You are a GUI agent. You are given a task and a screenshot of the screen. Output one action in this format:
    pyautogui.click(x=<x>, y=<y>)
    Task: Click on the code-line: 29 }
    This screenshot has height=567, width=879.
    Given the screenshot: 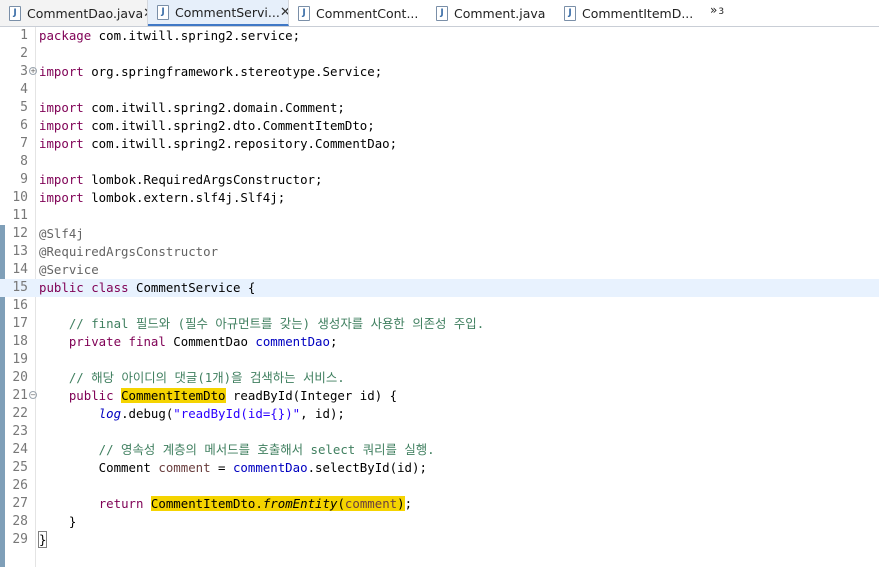 What is the action you would take?
    pyautogui.click(x=439, y=540)
    